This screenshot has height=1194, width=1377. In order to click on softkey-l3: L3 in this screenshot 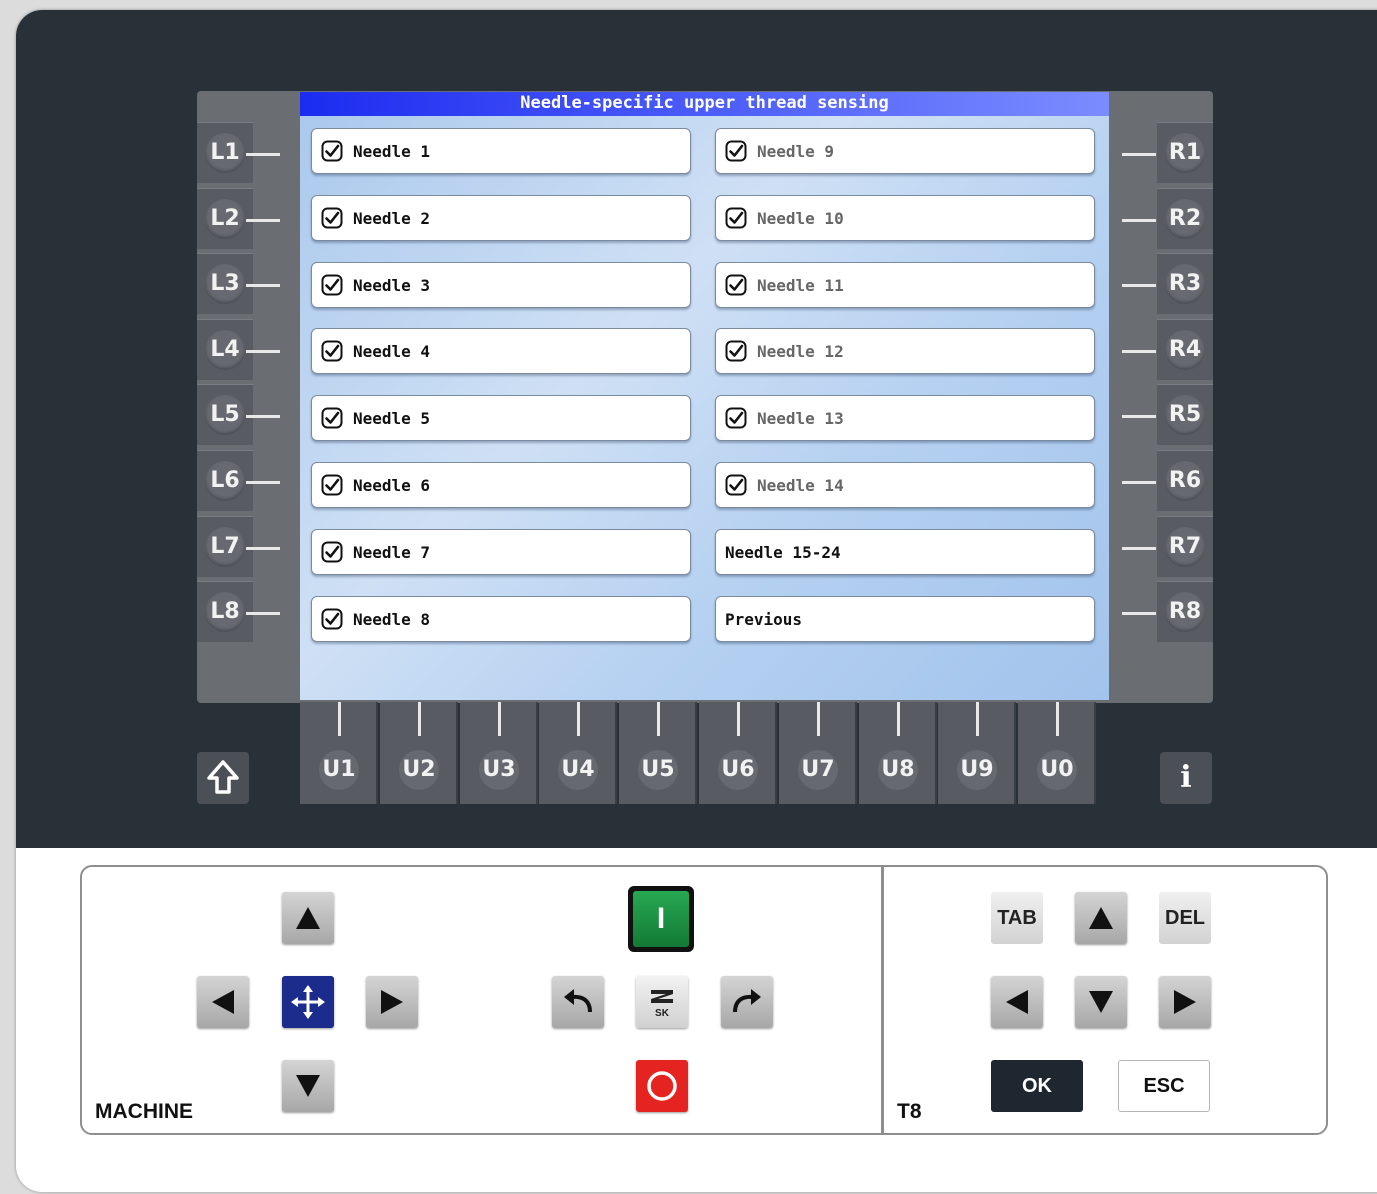, I will do `click(238, 283)`.